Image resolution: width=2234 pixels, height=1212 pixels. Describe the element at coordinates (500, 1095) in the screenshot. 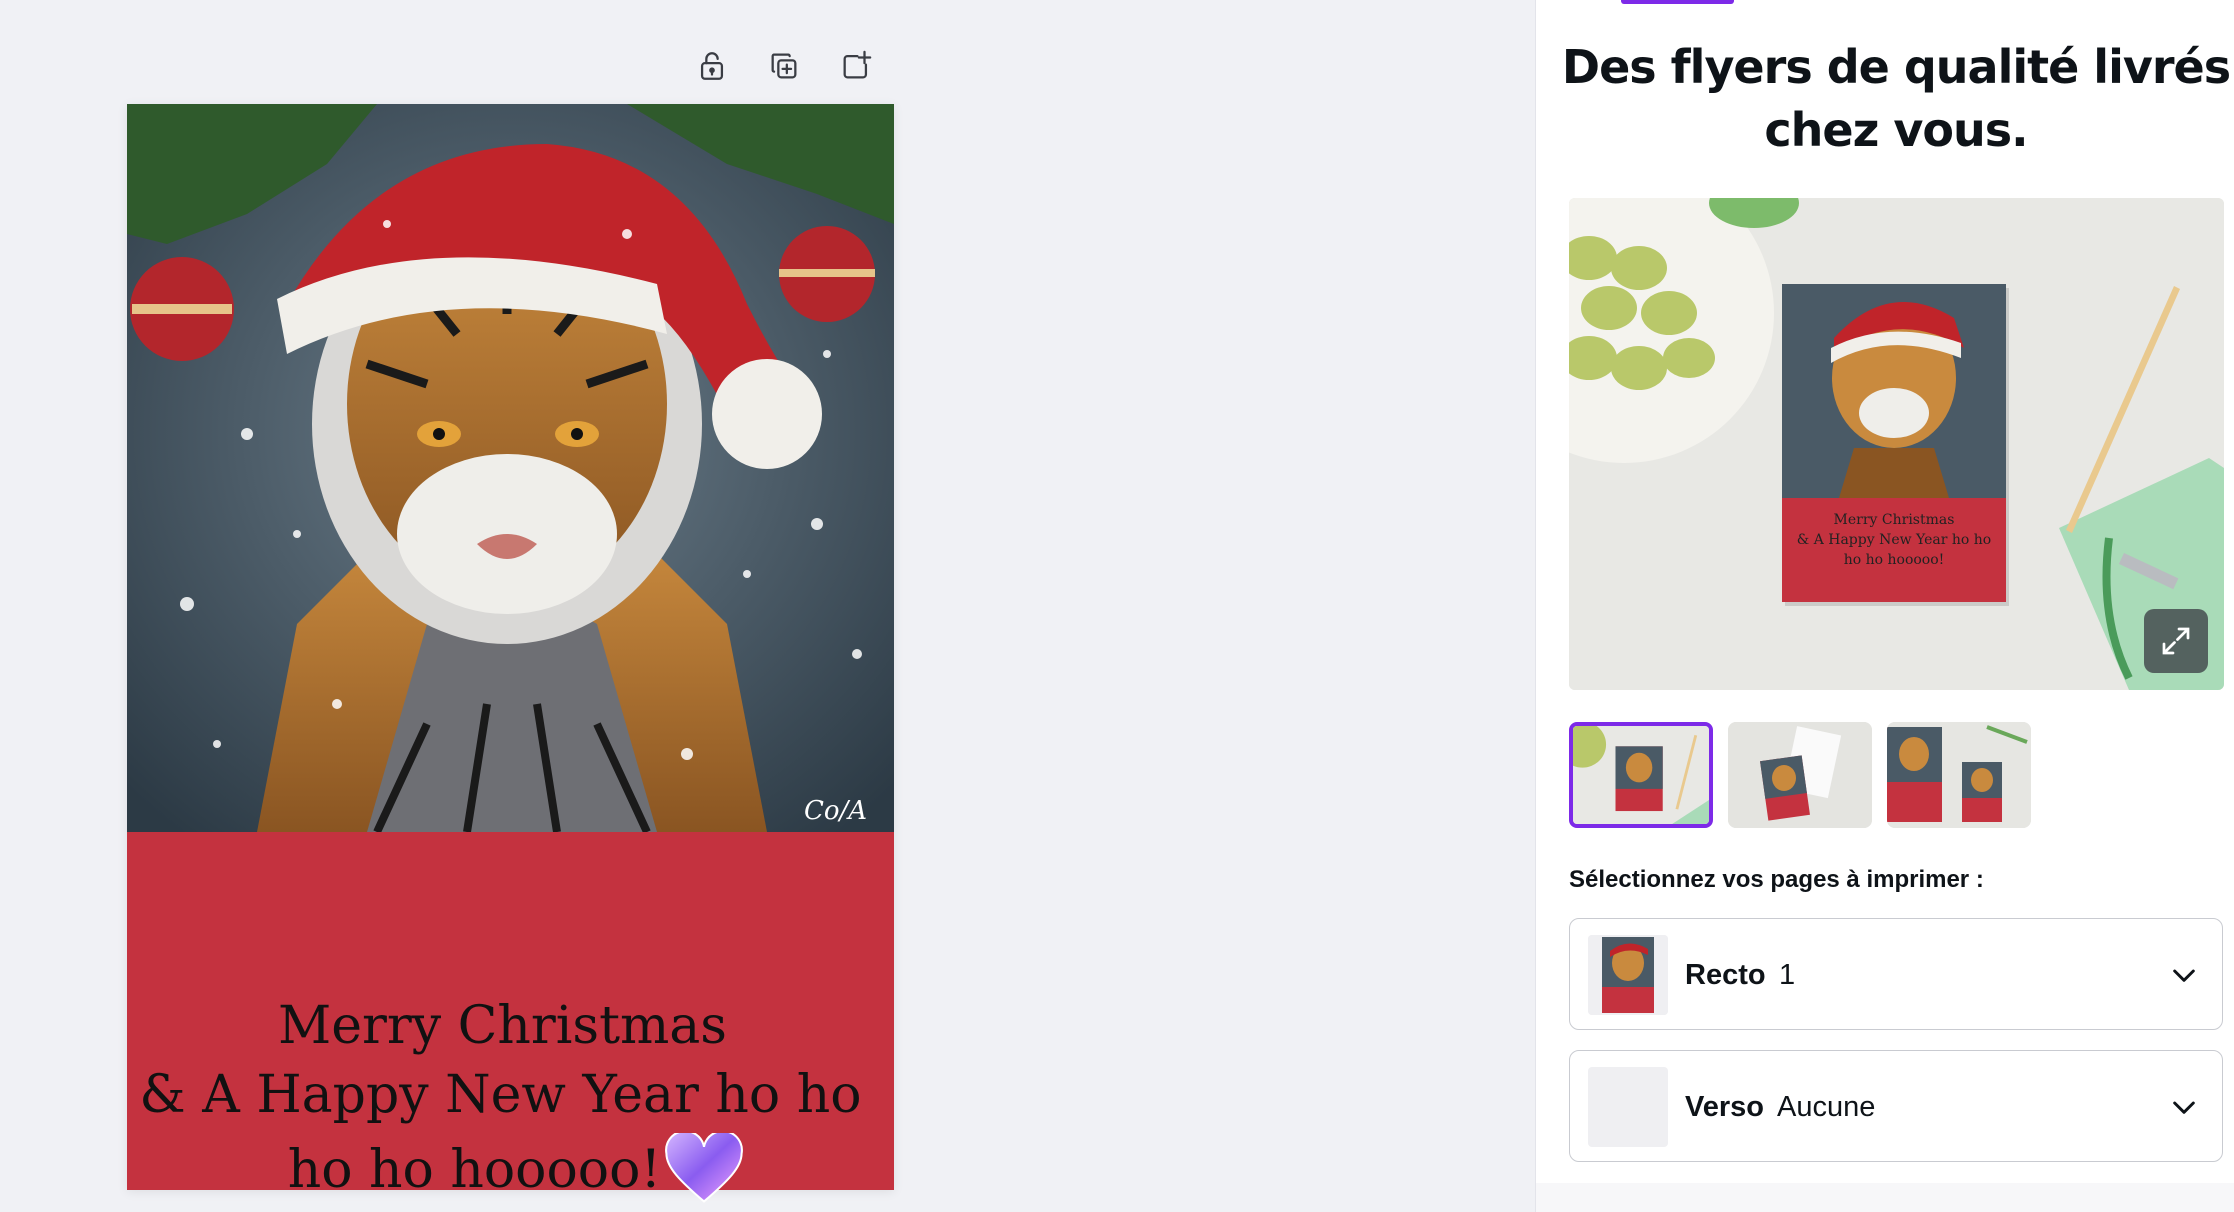

I see `greeting-line-2: & A Happy New Year ho ho` at that location.